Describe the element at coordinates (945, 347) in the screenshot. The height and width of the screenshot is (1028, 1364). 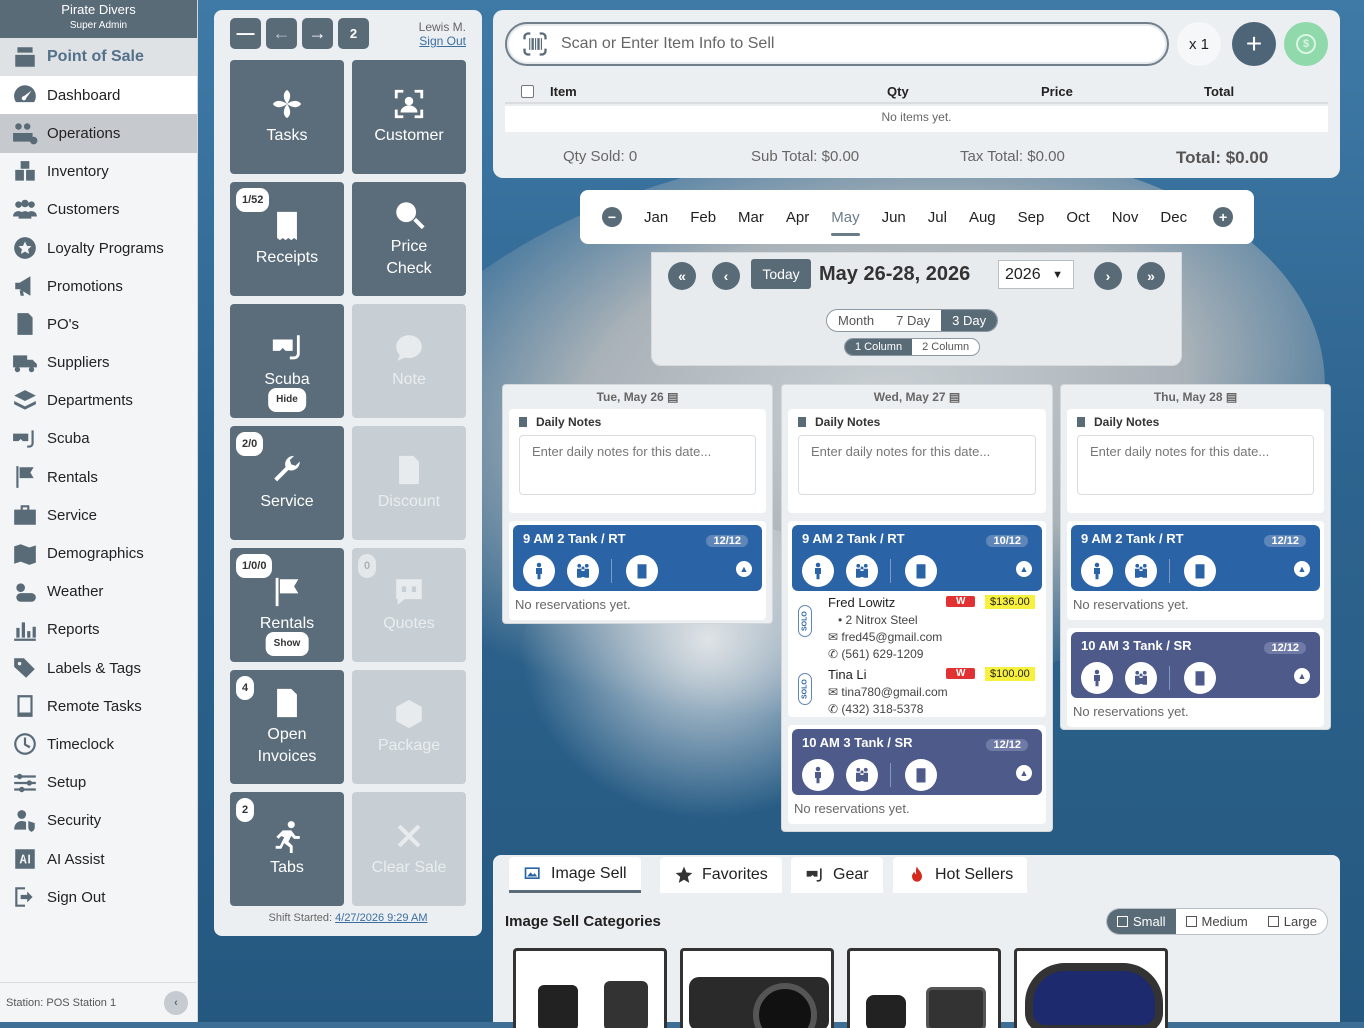
I see `two-column: 2 Column` at that location.